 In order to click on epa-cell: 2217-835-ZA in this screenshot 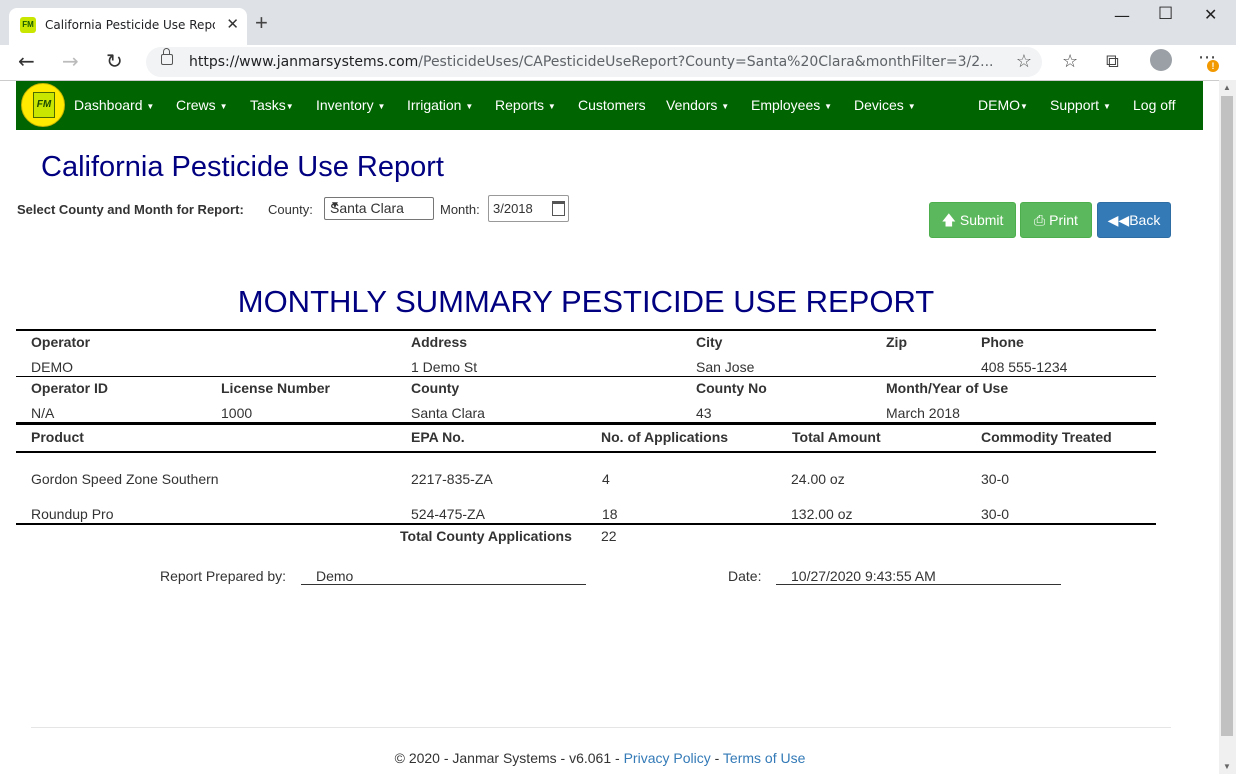, I will do `click(452, 479)`.